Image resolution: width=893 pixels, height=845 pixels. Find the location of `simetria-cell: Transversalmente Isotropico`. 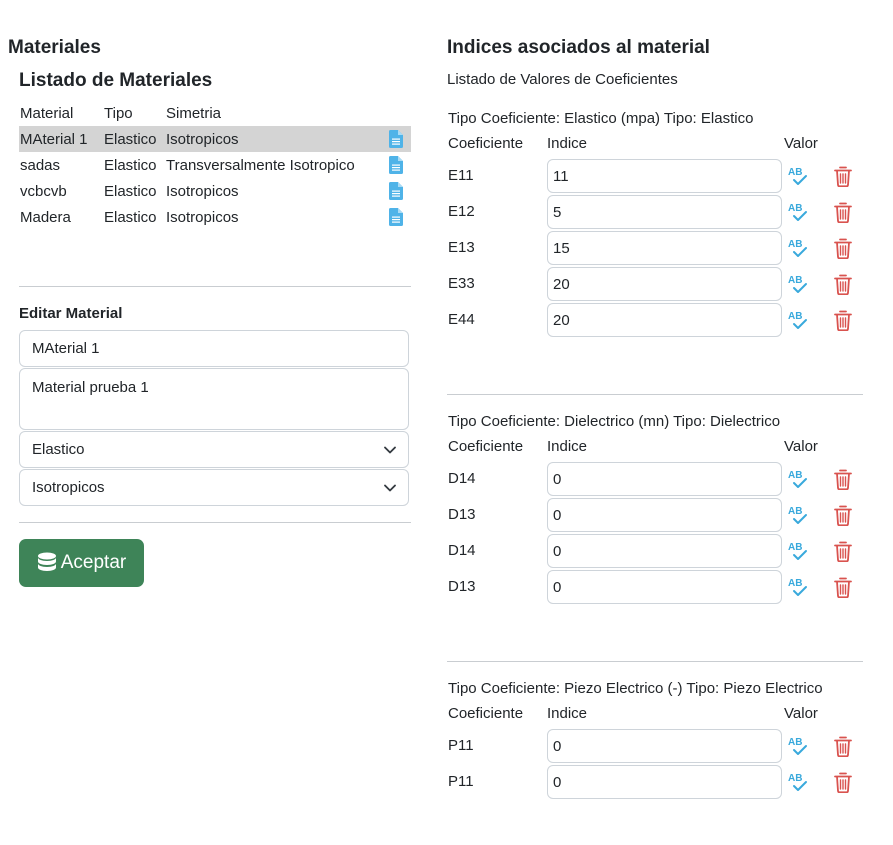

simetria-cell: Transversalmente Isotropico is located at coordinates (260, 165).